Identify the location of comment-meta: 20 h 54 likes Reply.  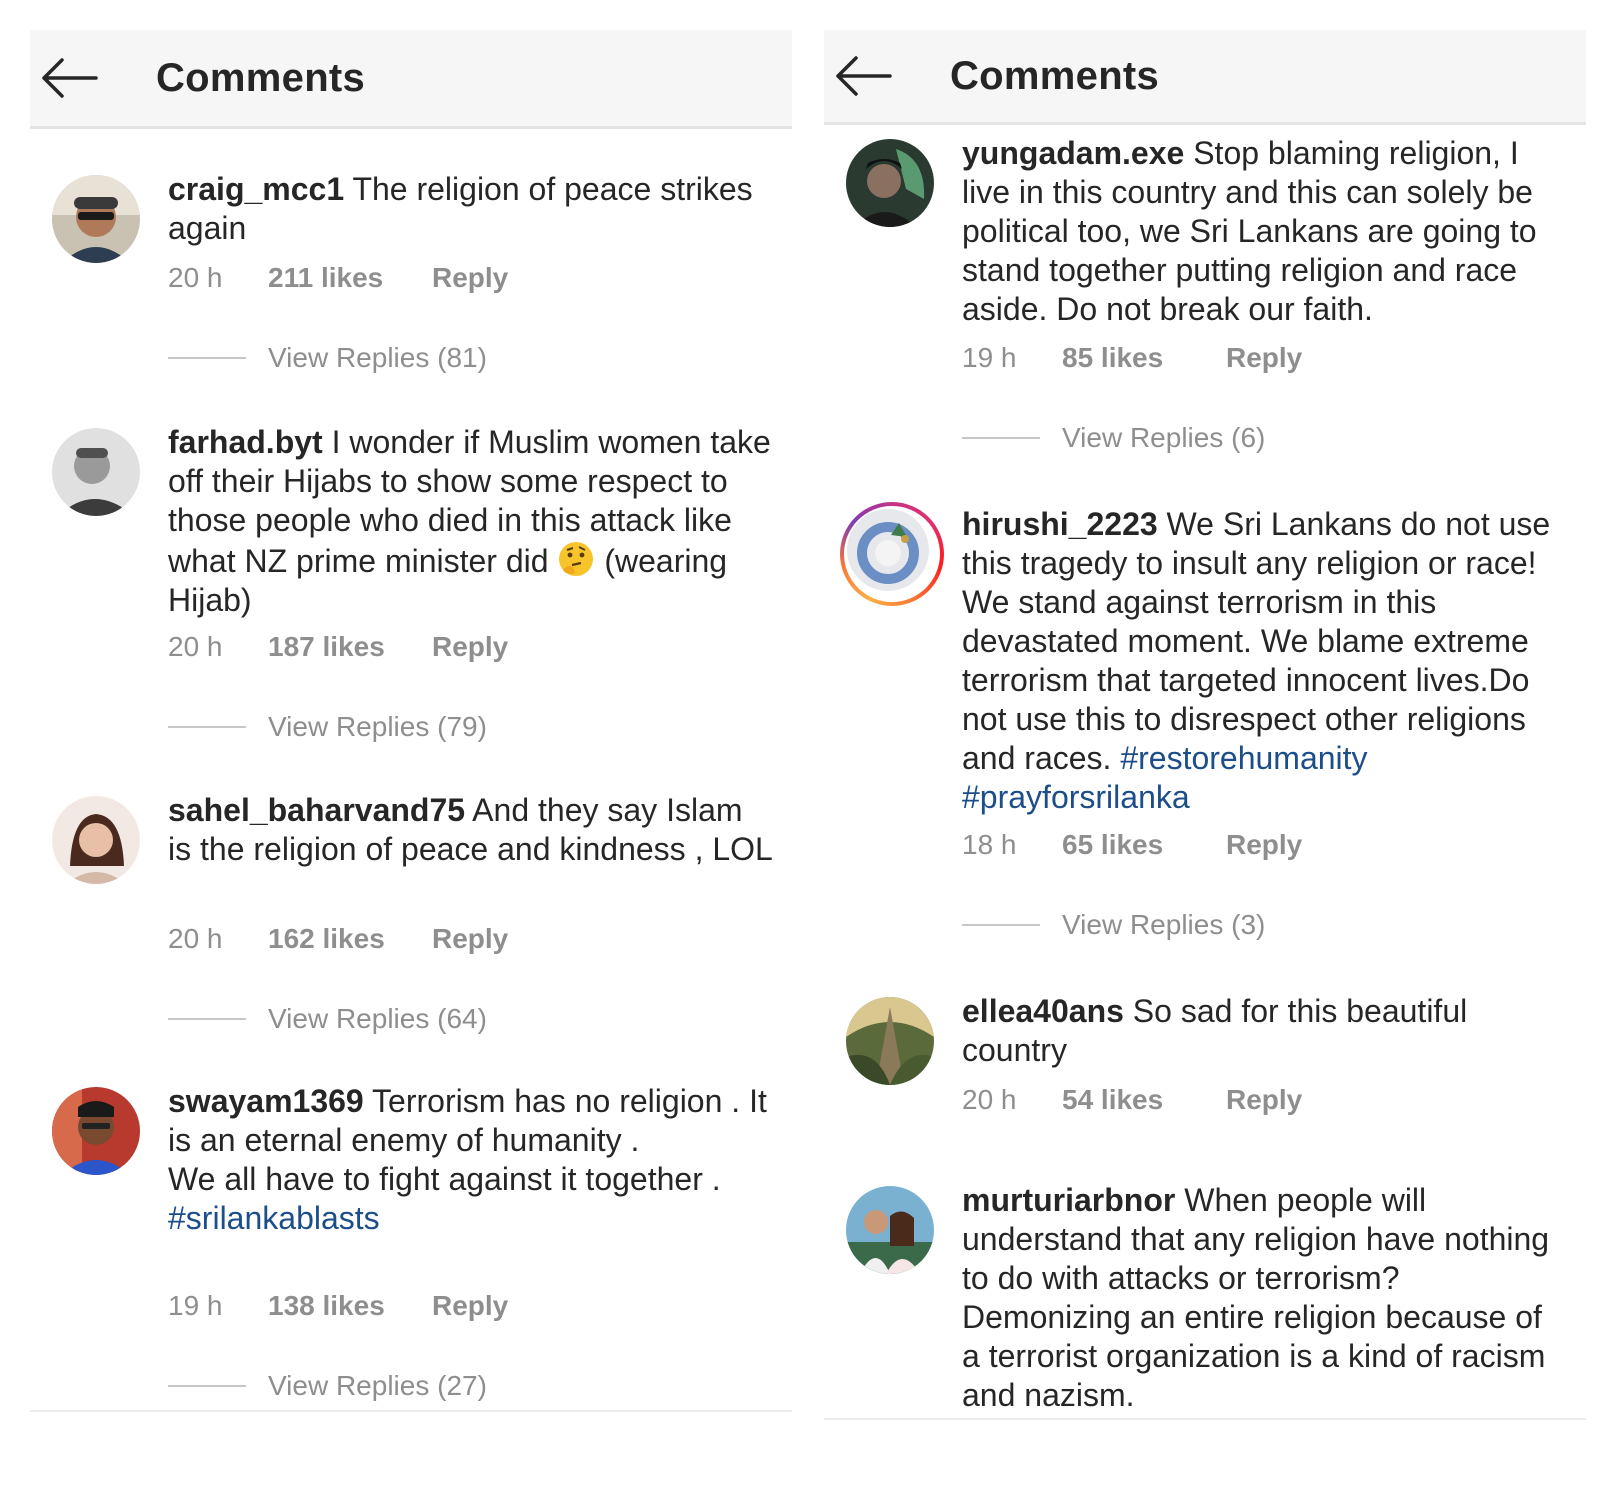
(1132, 1100).